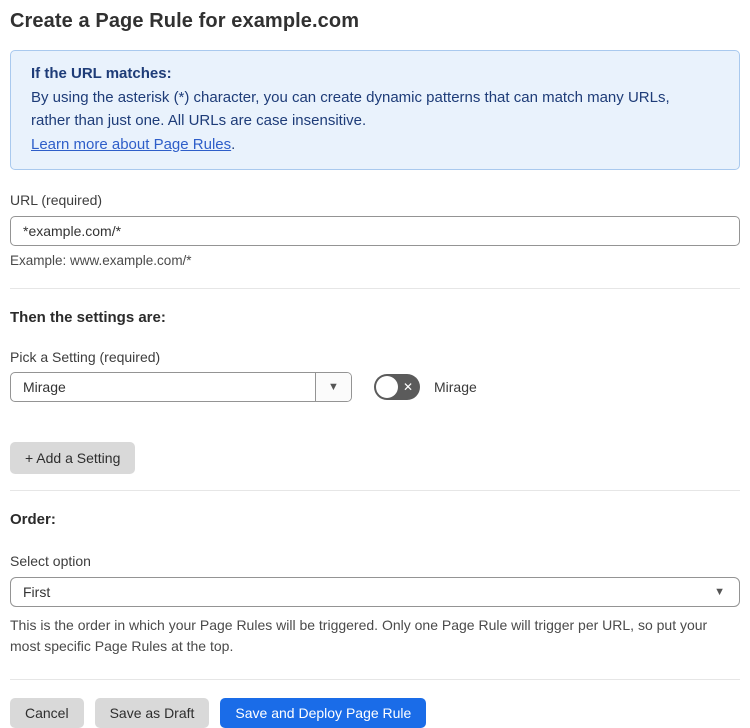 The height and width of the screenshot is (728, 750). What do you see at coordinates (88, 317) in the screenshot?
I see `settings-section-heading: Then the settings are:` at bounding box center [88, 317].